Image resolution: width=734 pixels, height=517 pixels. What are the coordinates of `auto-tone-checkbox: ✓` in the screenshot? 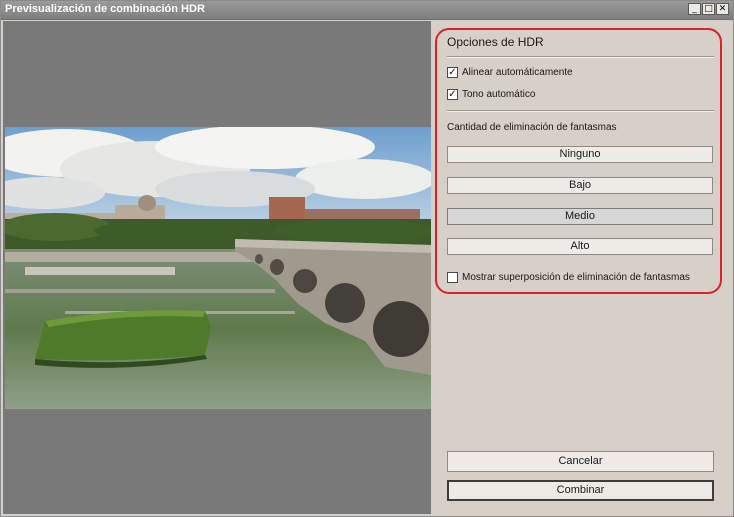 It's located at (452, 94).